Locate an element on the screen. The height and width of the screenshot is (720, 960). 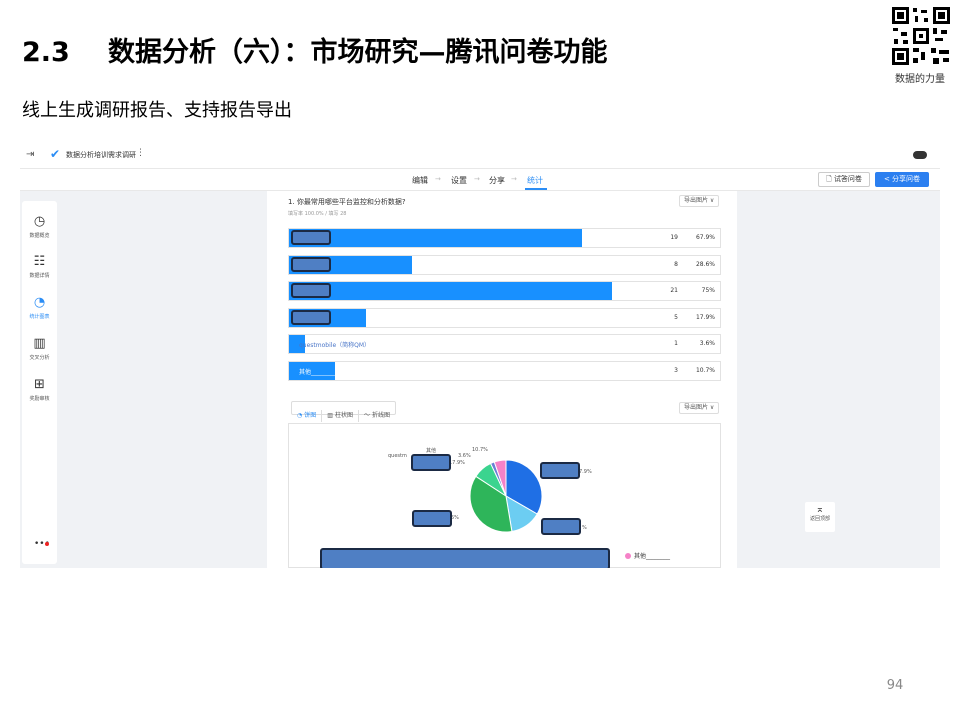
pie-annotation: 其他 is located at coordinates (431, 451).